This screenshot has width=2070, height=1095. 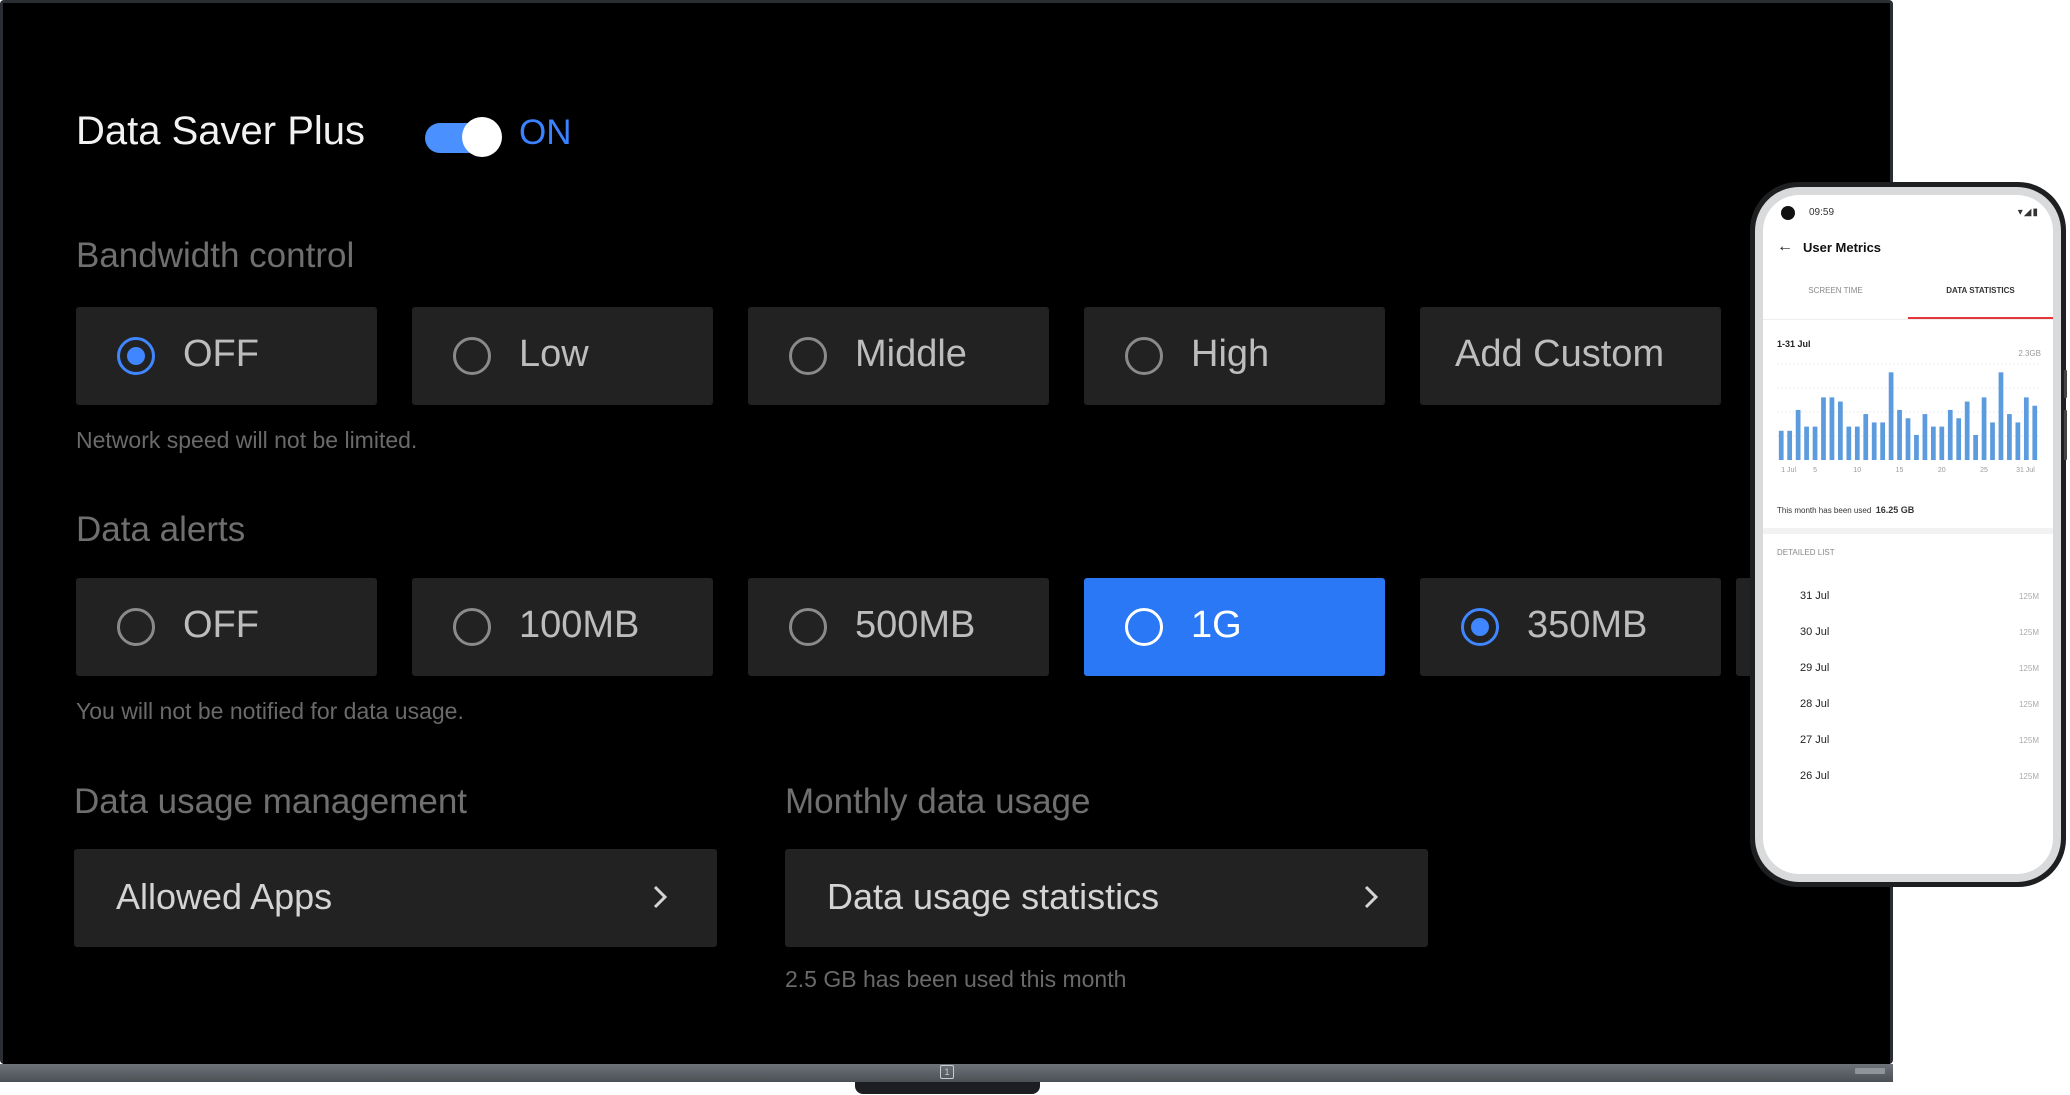 What do you see at coordinates (1234, 356) in the screenshot?
I see `bandwidth-option-high: High` at bounding box center [1234, 356].